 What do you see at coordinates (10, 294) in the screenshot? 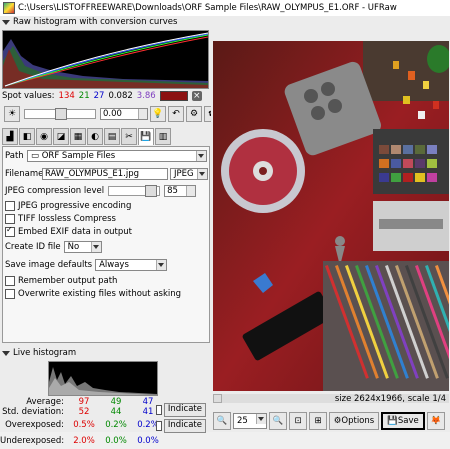
I see `overwrite-checkbox` at bounding box center [10, 294].